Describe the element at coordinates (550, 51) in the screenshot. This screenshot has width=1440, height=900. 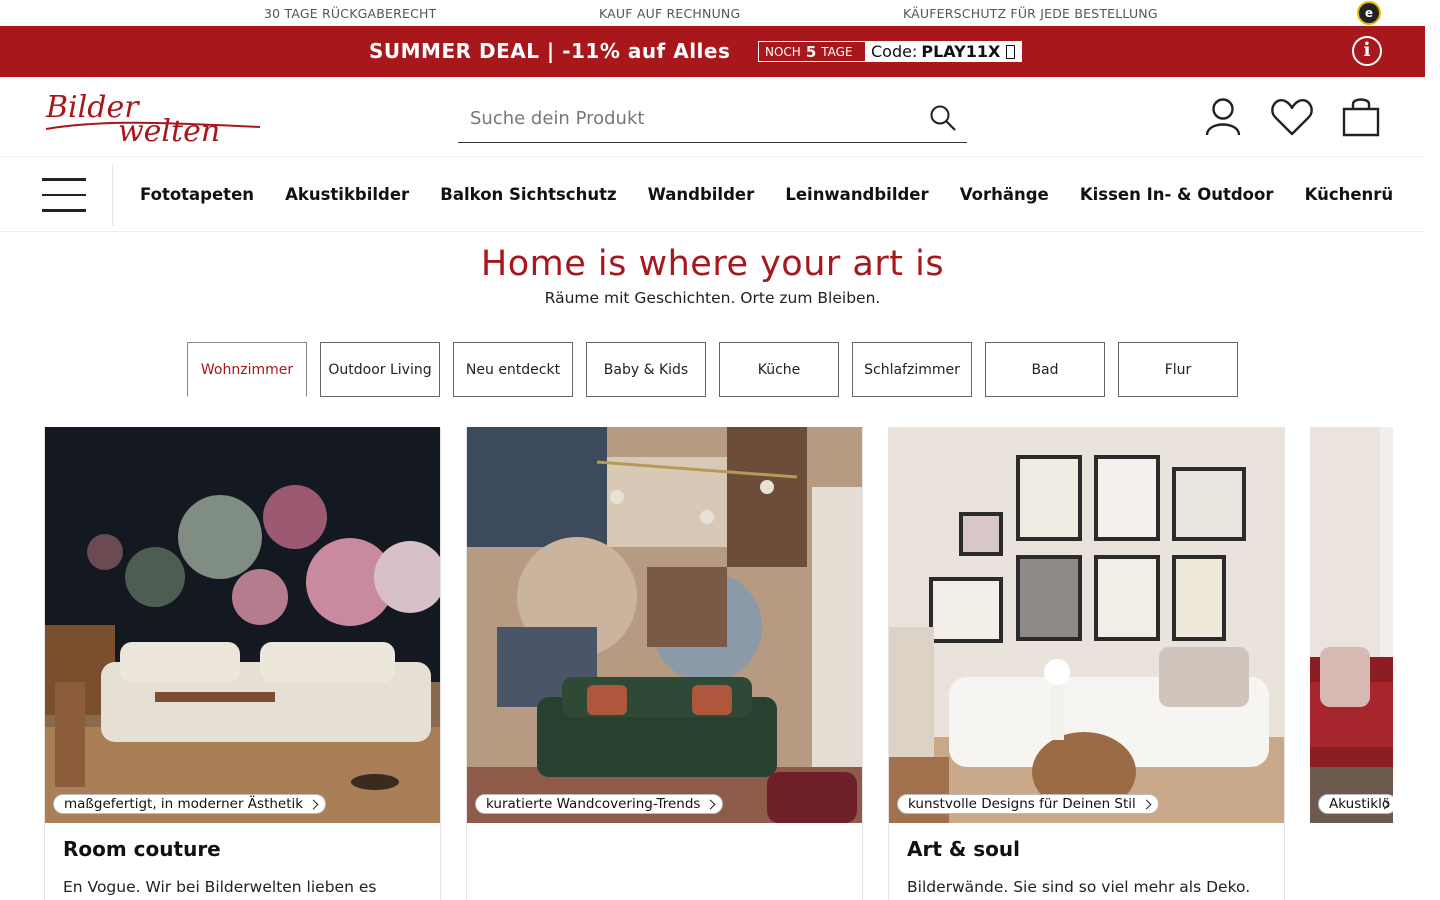
I see `promo-text: SUMMER DEAL | -11% auf Alles` at that location.